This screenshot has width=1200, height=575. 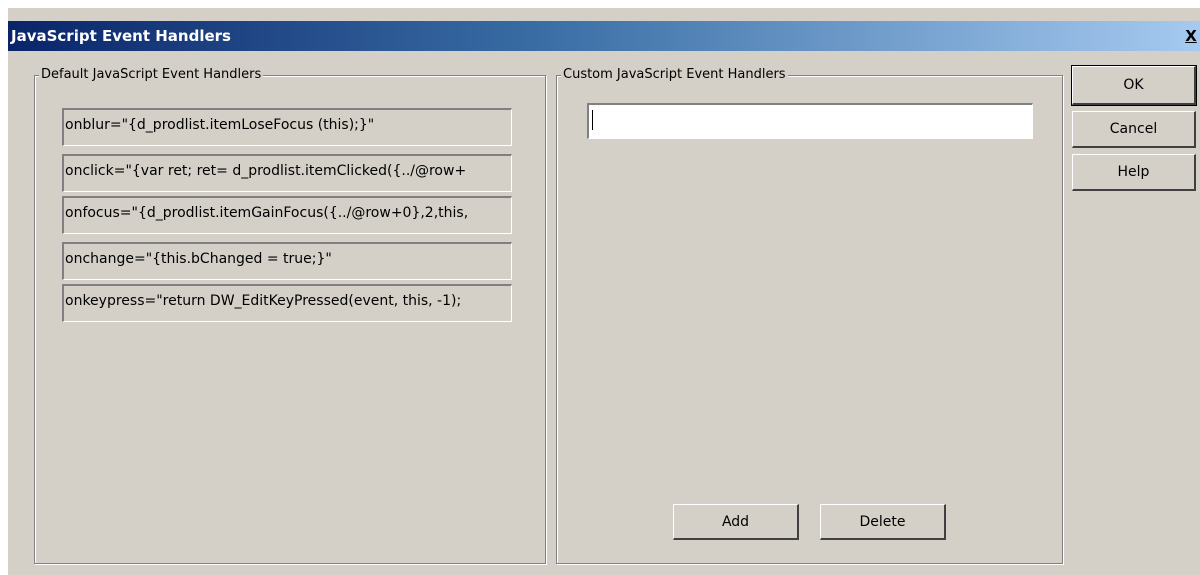 I want to click on custom-handlers-group-label: Custom JavaScript Event Handlers, so click(x=674, y=75).